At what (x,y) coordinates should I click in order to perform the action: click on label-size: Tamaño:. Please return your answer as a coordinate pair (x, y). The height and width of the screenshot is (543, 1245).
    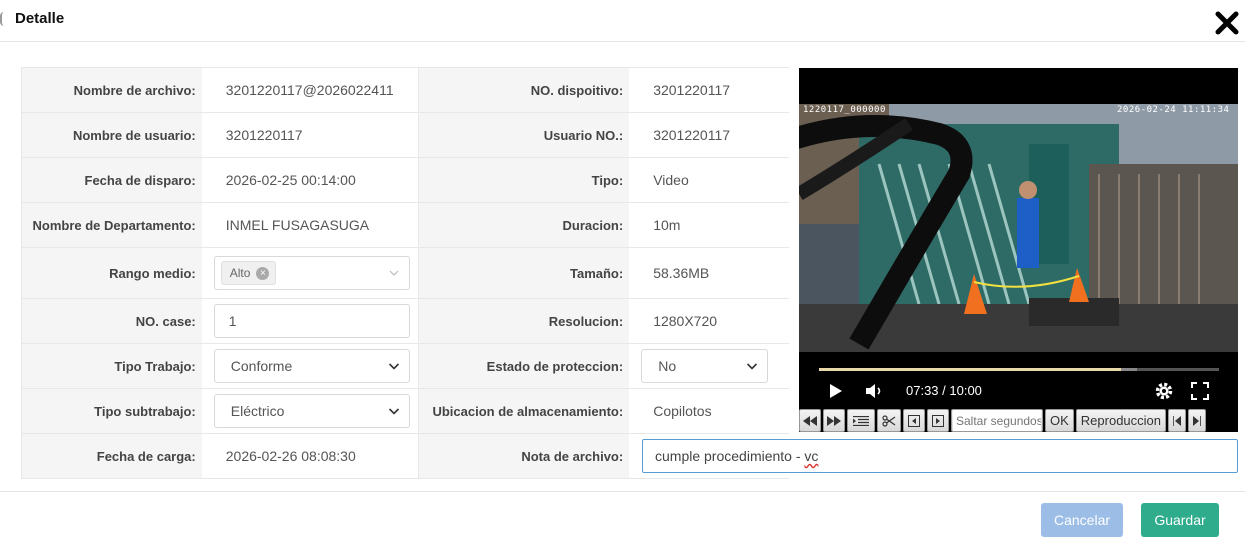
    Looking at the image, I should click on (524, 273).